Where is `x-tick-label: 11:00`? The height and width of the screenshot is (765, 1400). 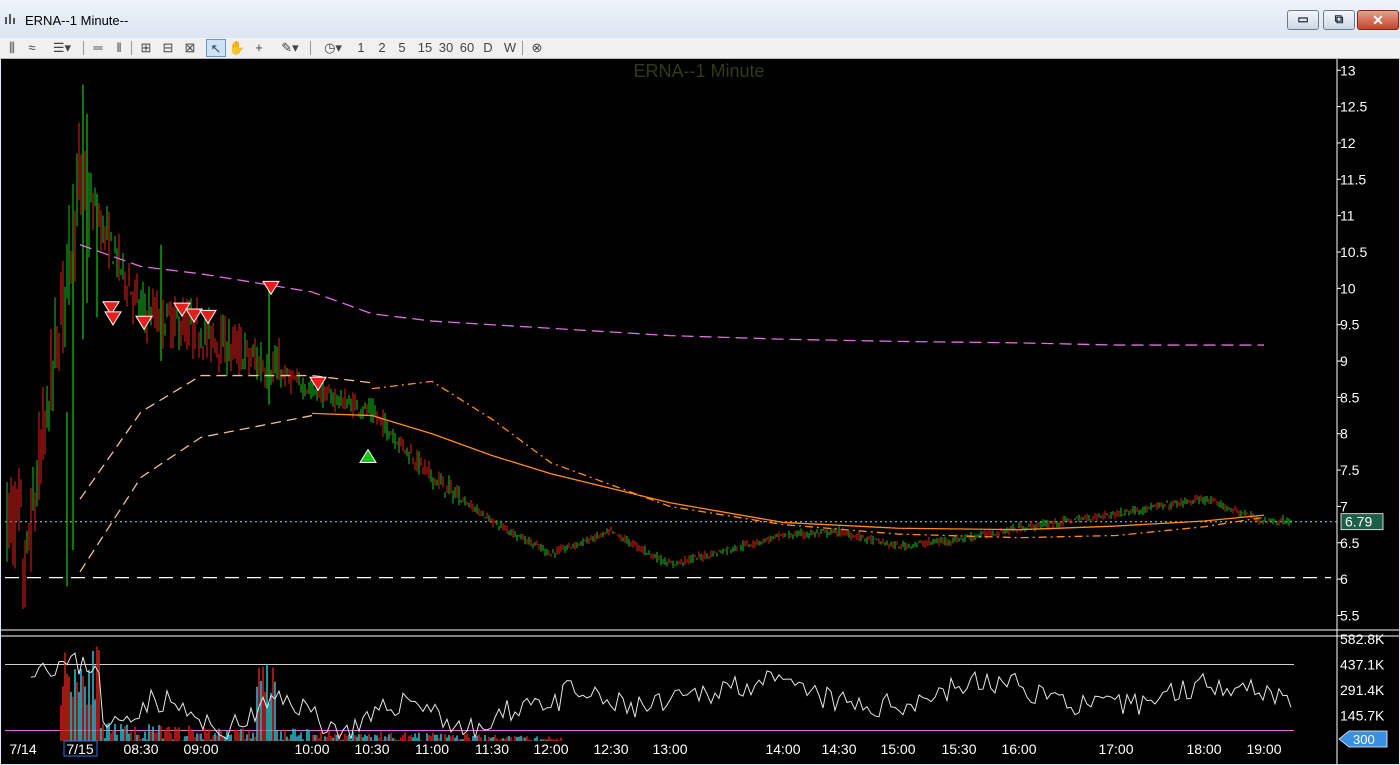
x-tick-label: 11:00 is located at coordinates (432, 749).